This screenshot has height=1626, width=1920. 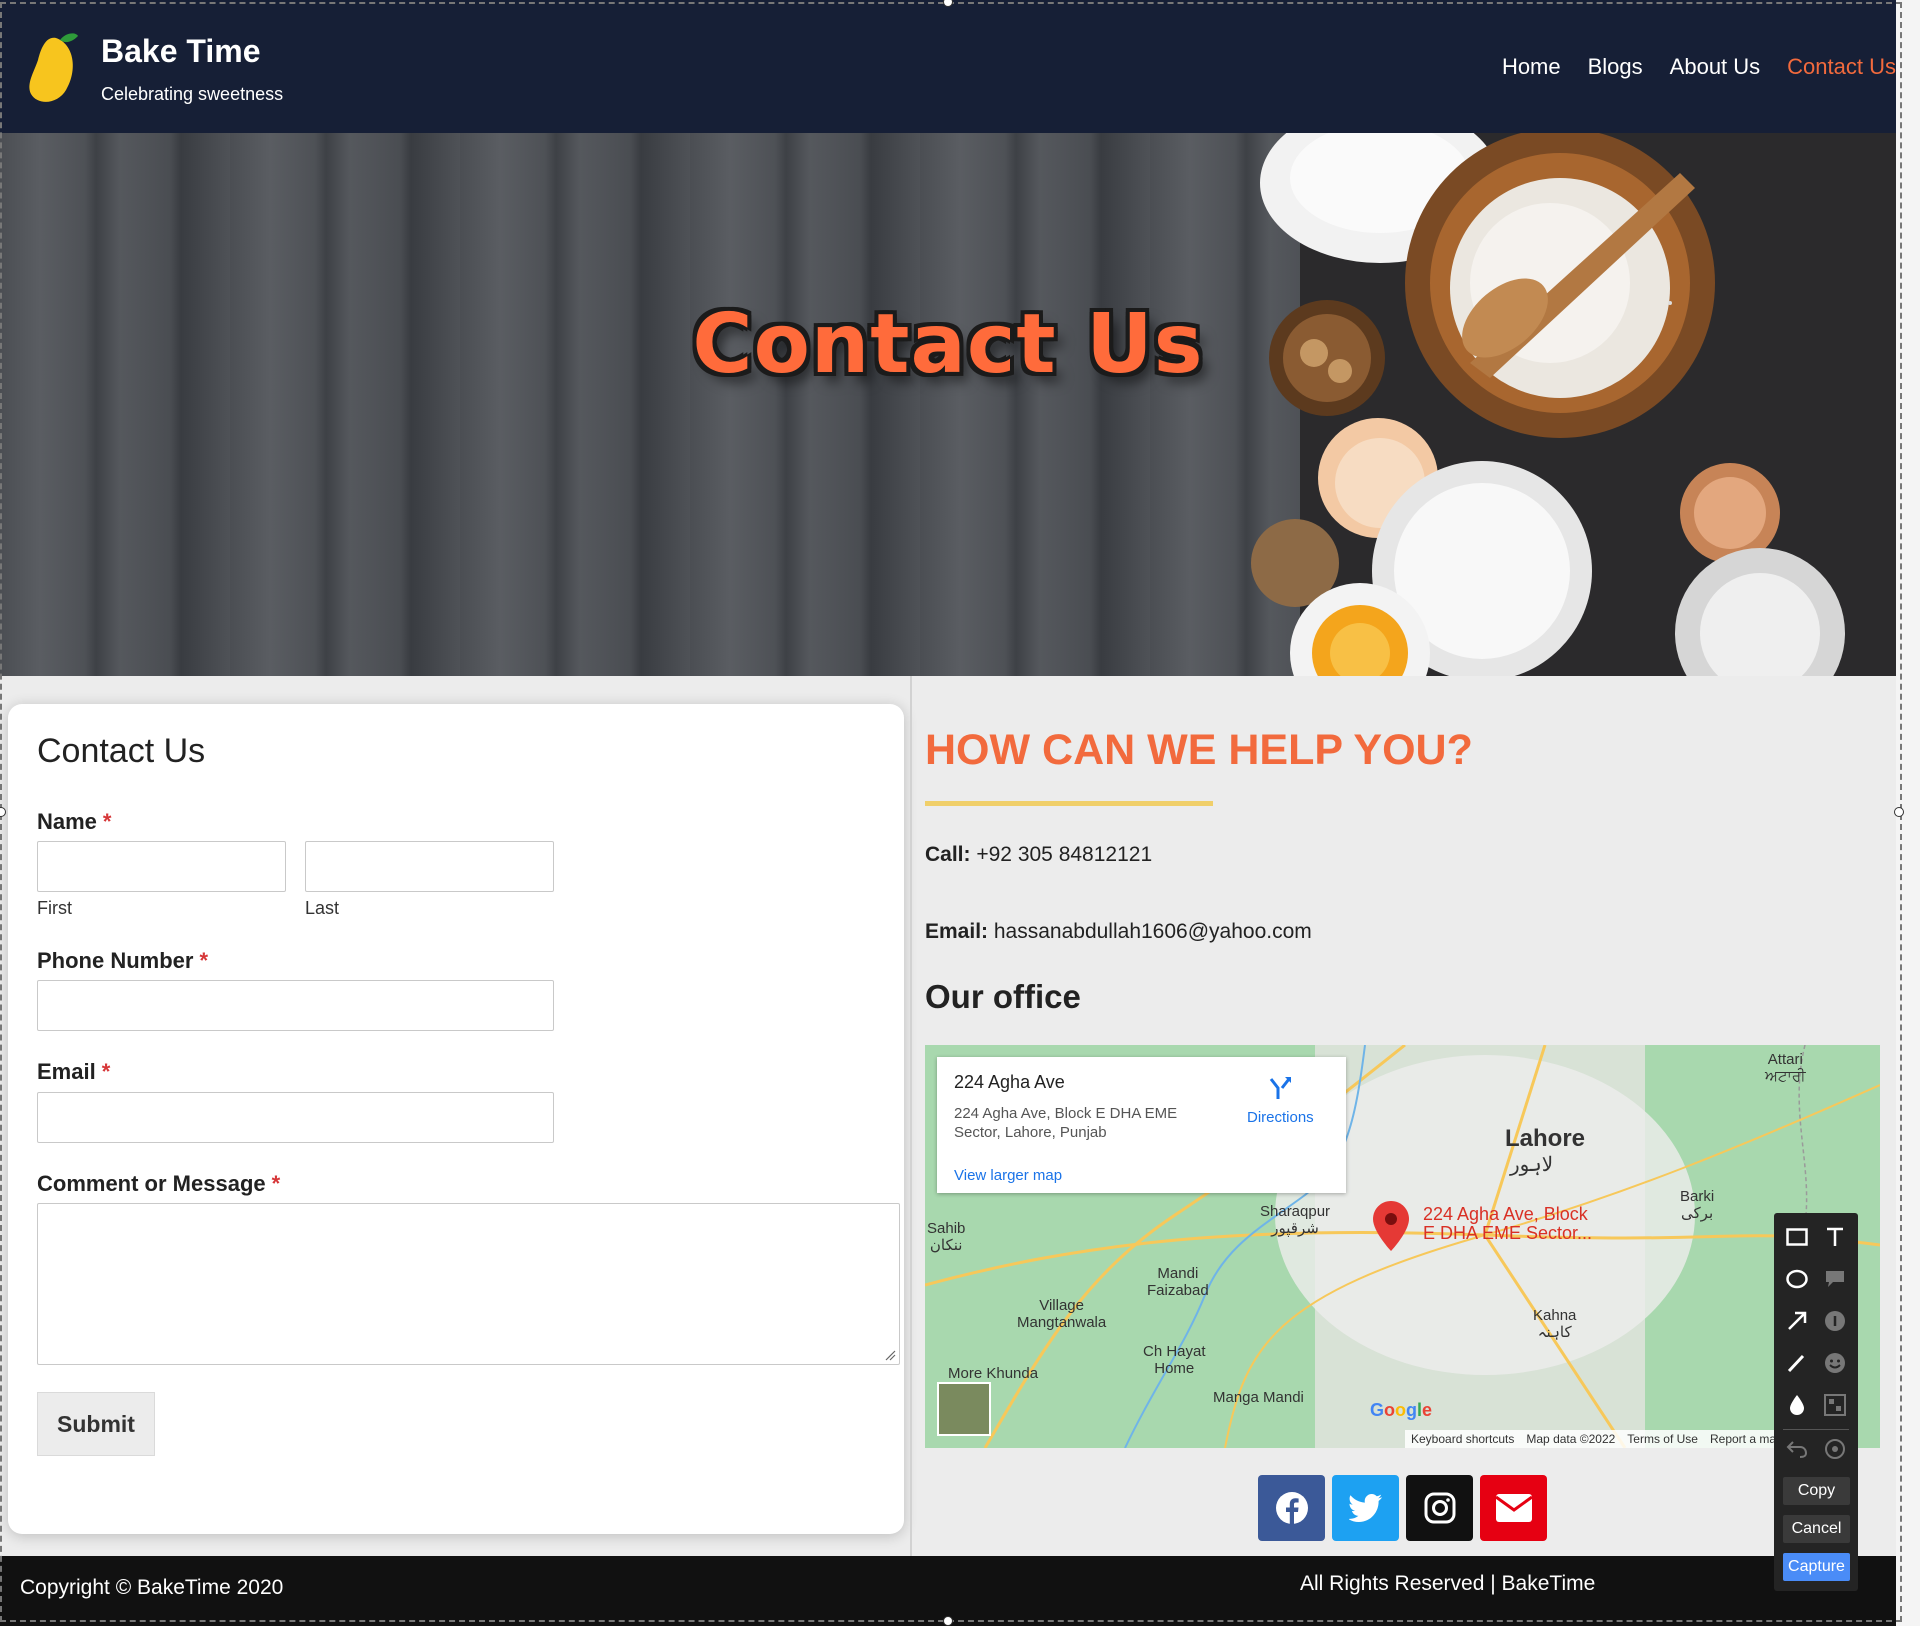 I want to click on call-label: Call:, so click(x=948, y=854).